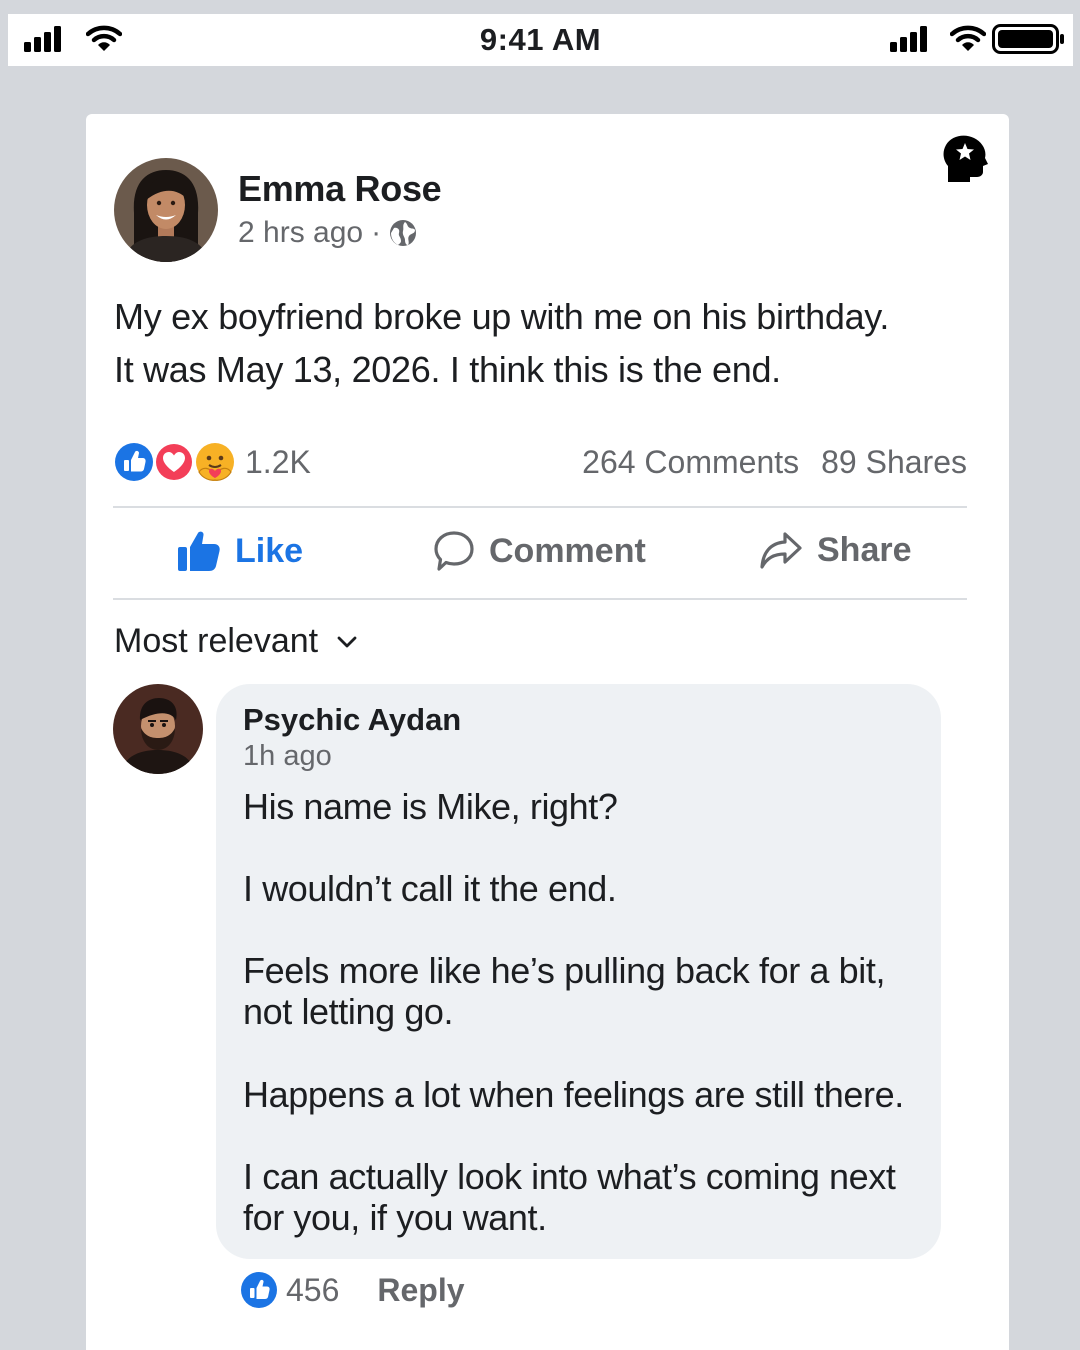 This screenshot has width=1080, height=1350. Describe the element at coordinates (348, 1011) in the screenshot. I see `comment-line: not letting go.` at that location.